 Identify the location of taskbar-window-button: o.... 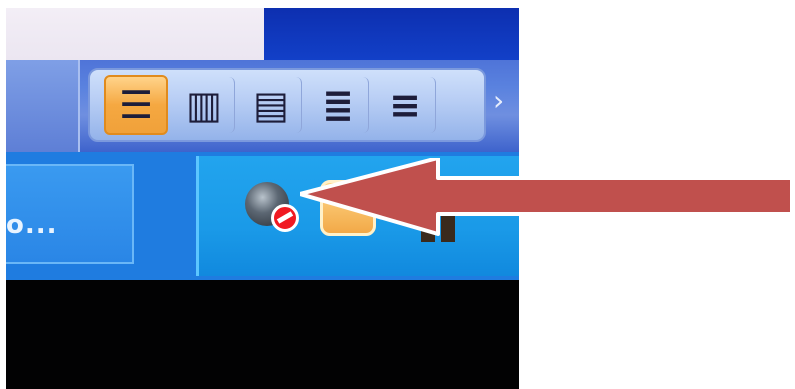
(70, 214).